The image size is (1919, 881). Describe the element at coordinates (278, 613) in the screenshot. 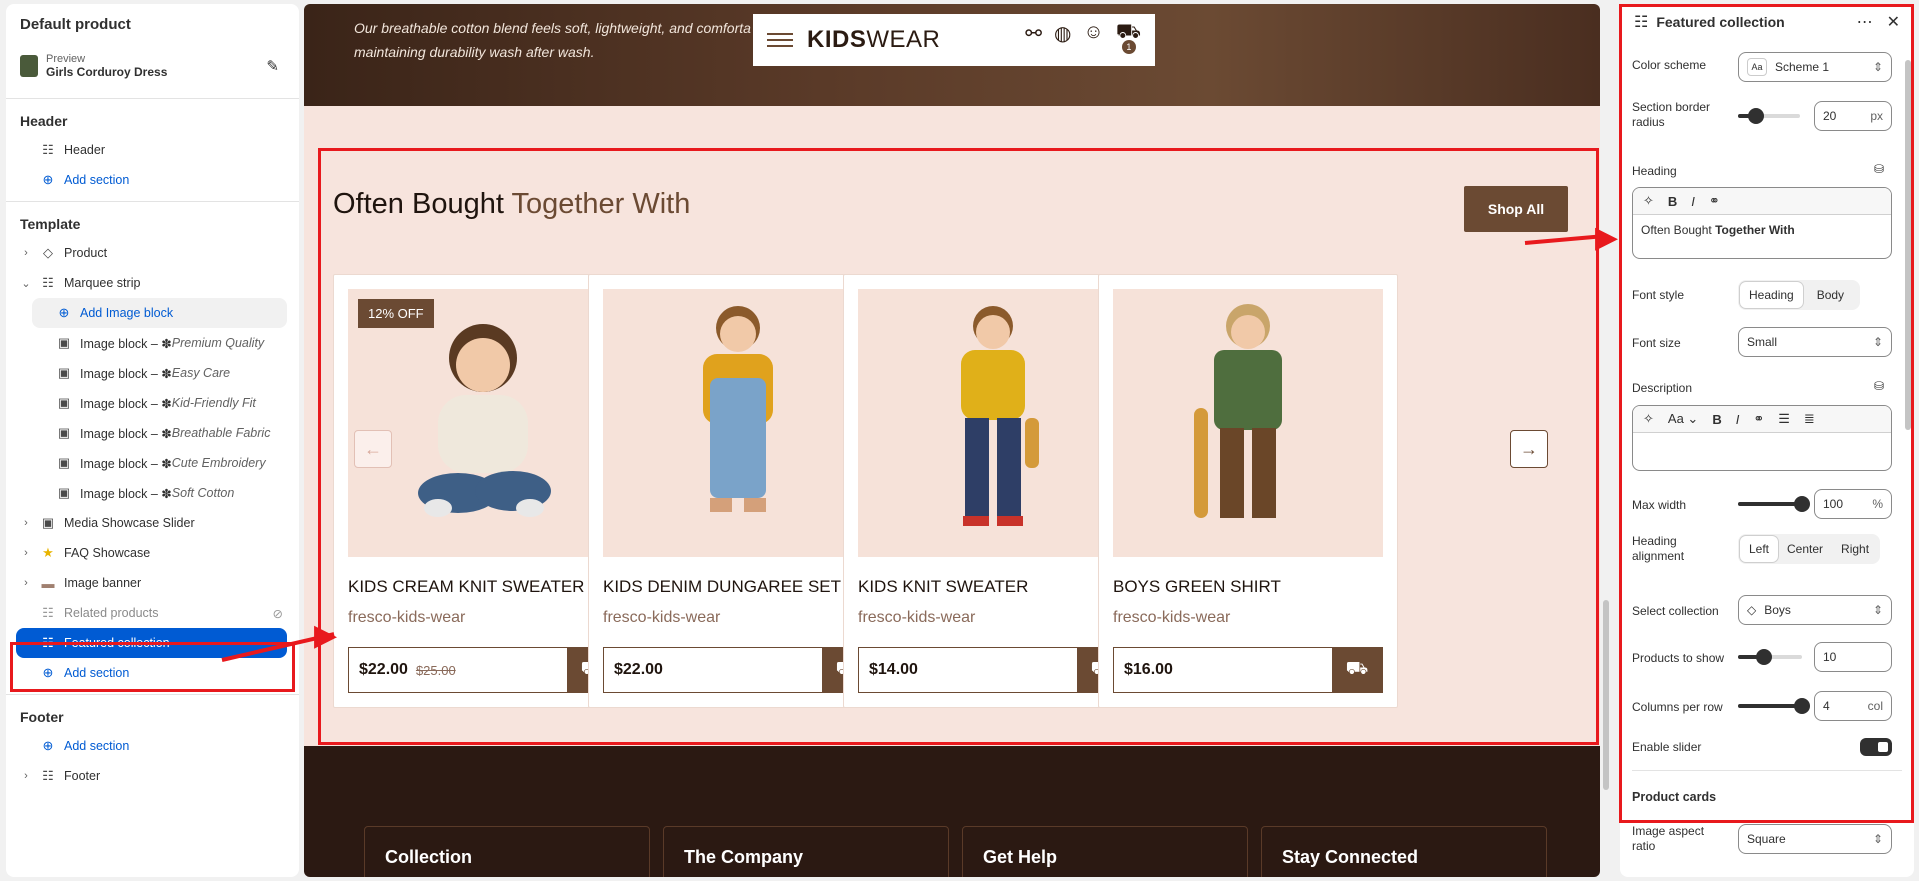

I see `hidden-eye-icon: ⊘` at that location.